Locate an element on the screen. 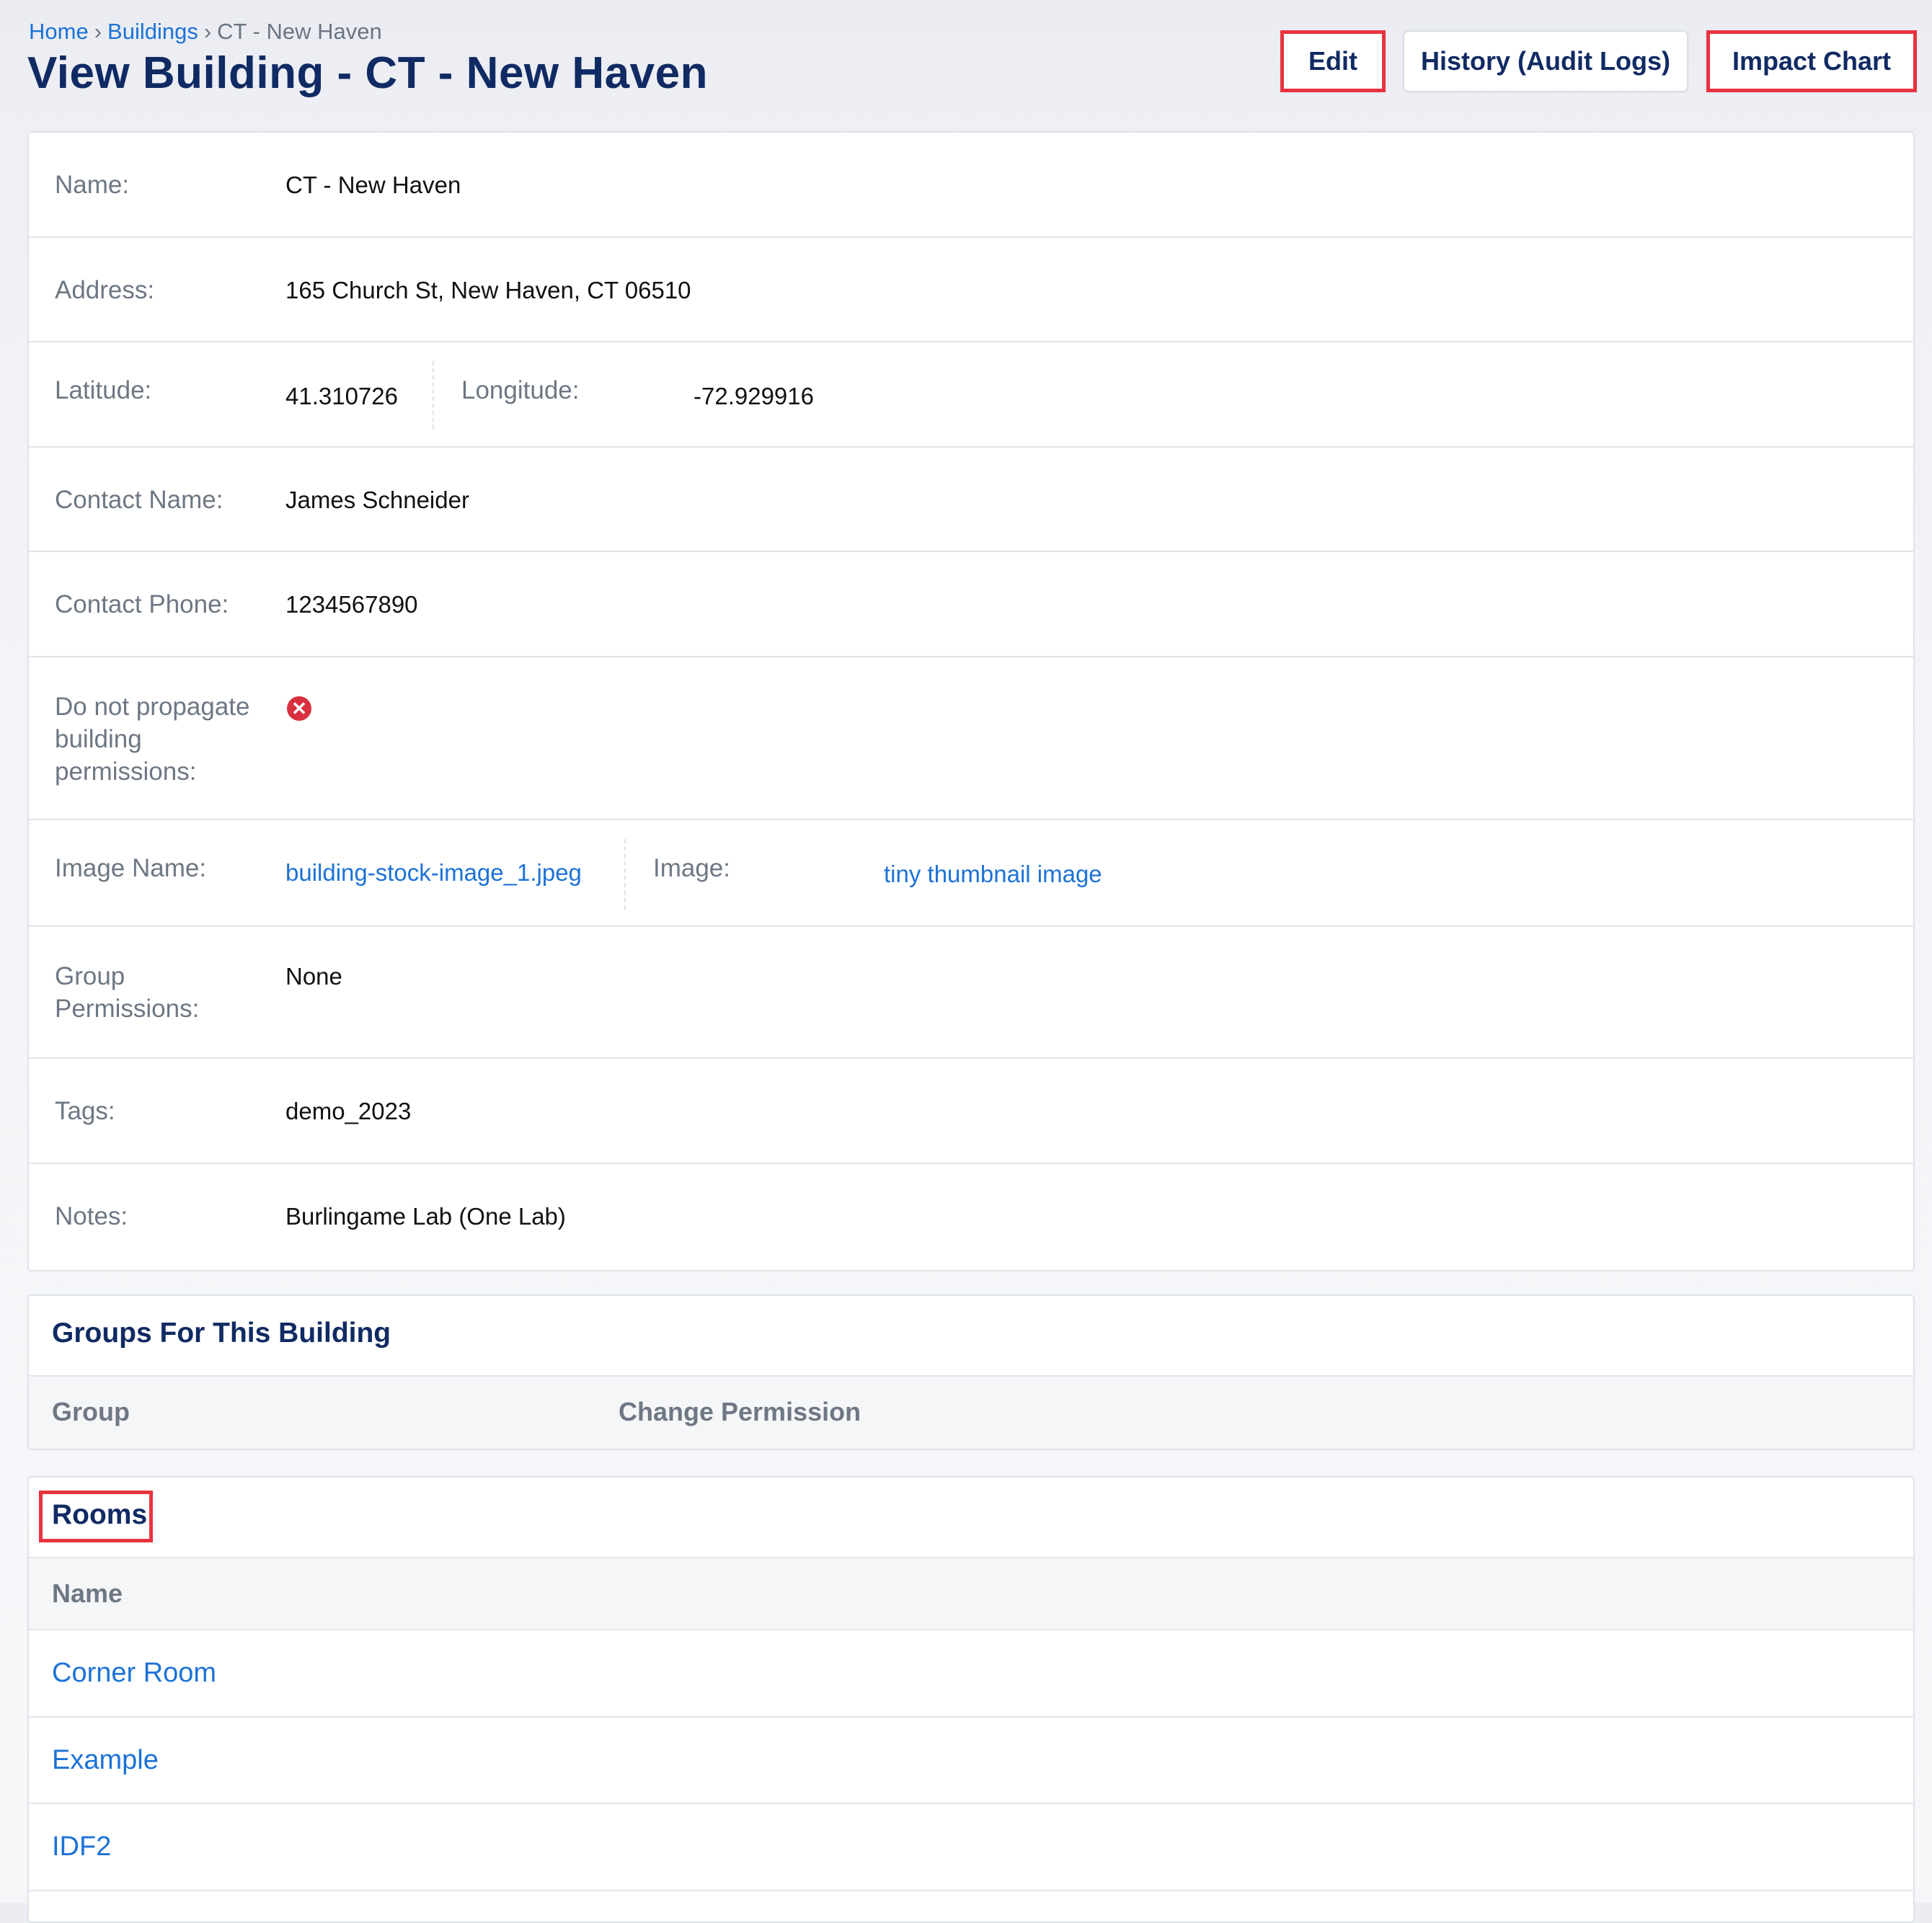 This screenshot has width=1932, height=1923. rooms-section-title: Rooms is located at coordinates (100, 1515).